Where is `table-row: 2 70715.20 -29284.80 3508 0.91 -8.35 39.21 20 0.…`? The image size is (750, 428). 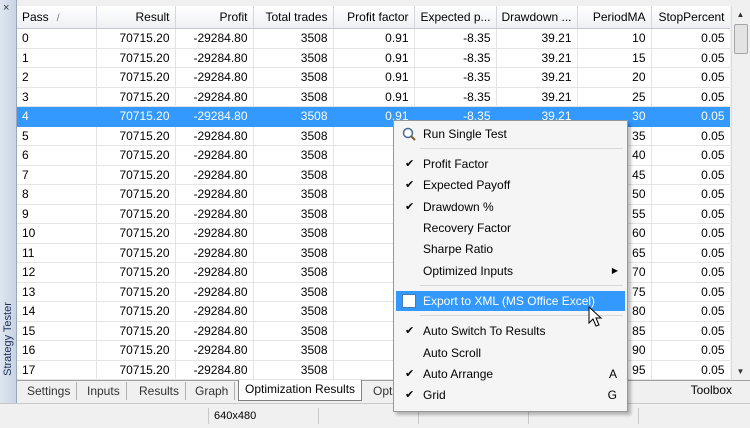 table-row: 2 70715.20 -29284.80 3508 0.91 -8.35 39.21 20 0.… is located at coordinates (373, 77).